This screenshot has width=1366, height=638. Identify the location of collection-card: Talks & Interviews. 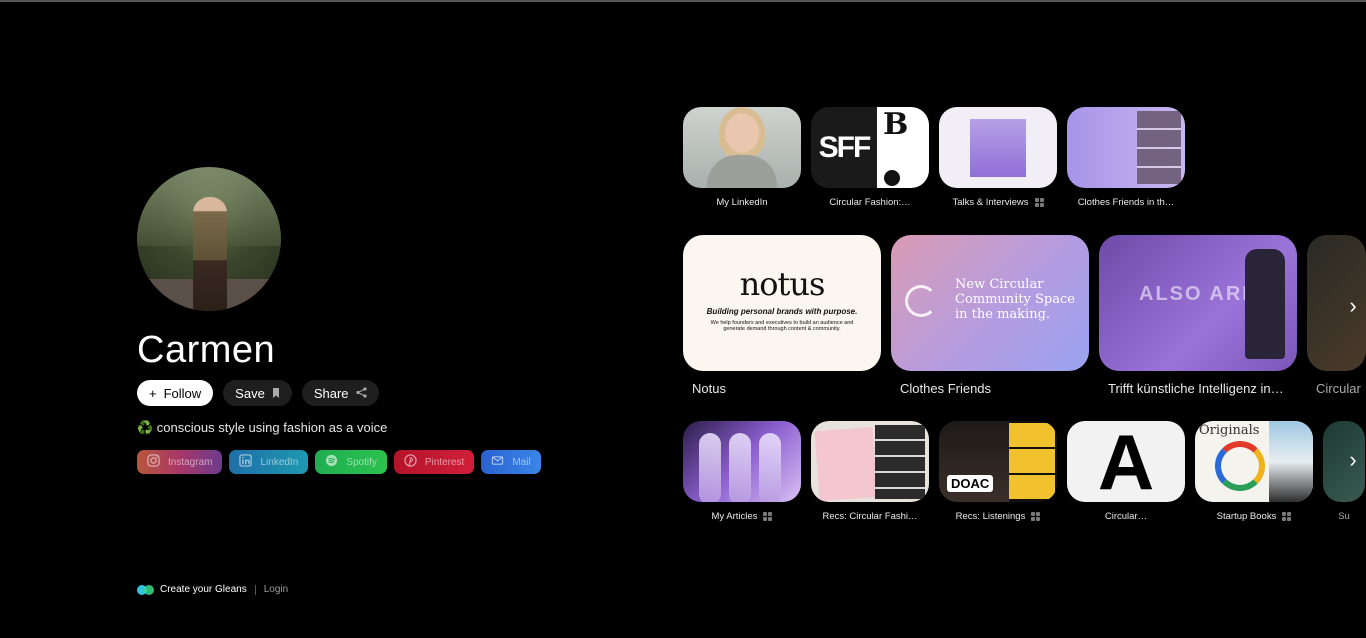
(998, 157).